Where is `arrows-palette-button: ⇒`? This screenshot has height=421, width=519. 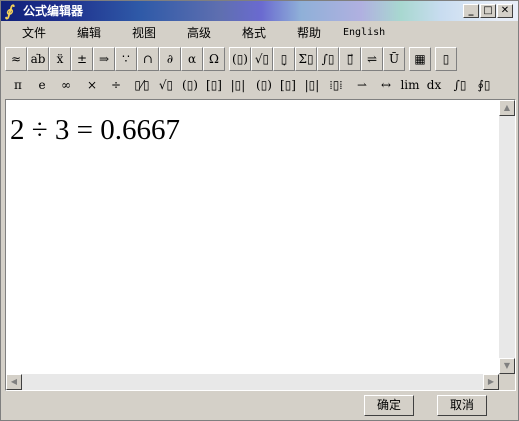 arrows-palette-button: ⇒ is located at coordinates (104, 59).